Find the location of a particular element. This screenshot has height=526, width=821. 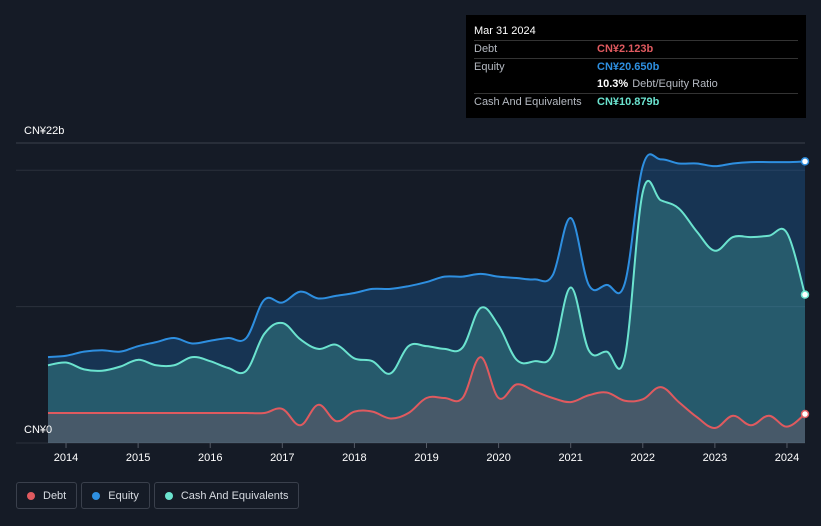

legend-debt-label: Debt is located at coordinates (55, 495).